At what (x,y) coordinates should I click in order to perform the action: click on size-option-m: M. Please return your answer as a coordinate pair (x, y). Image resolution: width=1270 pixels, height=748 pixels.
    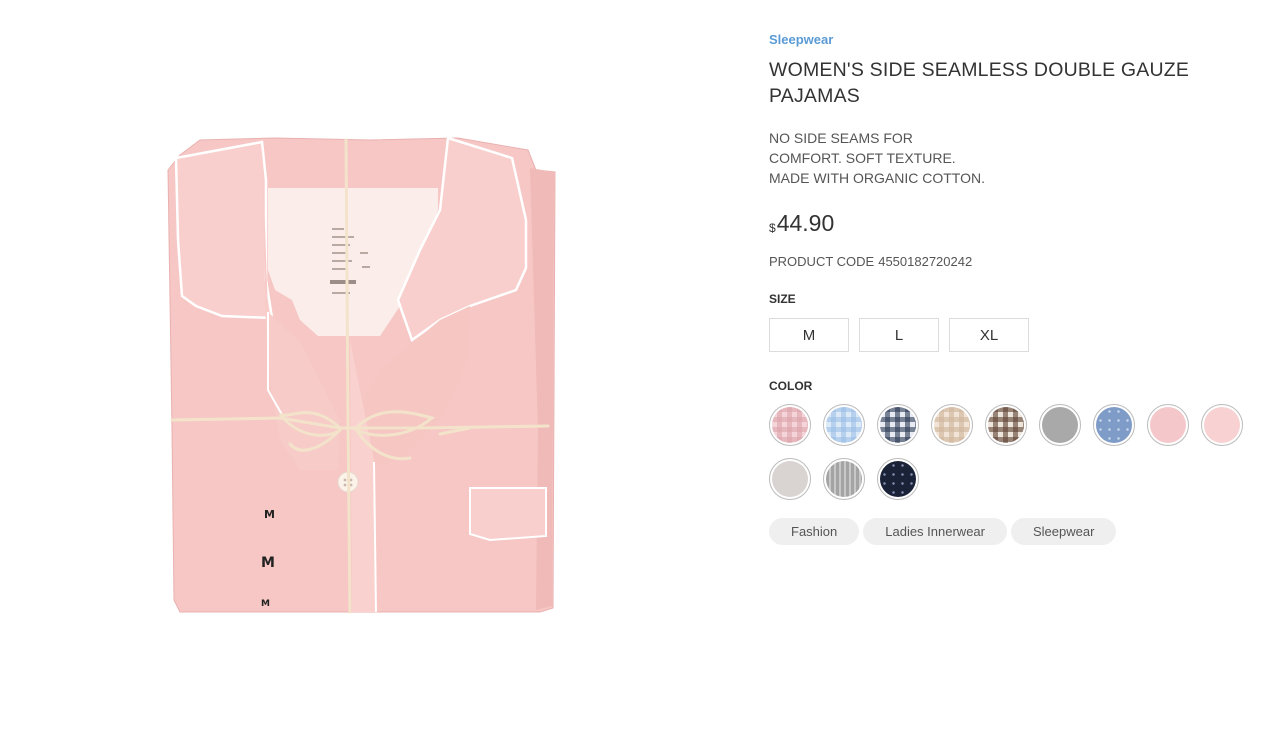
    Looking at the image, I should click on (809, 335).